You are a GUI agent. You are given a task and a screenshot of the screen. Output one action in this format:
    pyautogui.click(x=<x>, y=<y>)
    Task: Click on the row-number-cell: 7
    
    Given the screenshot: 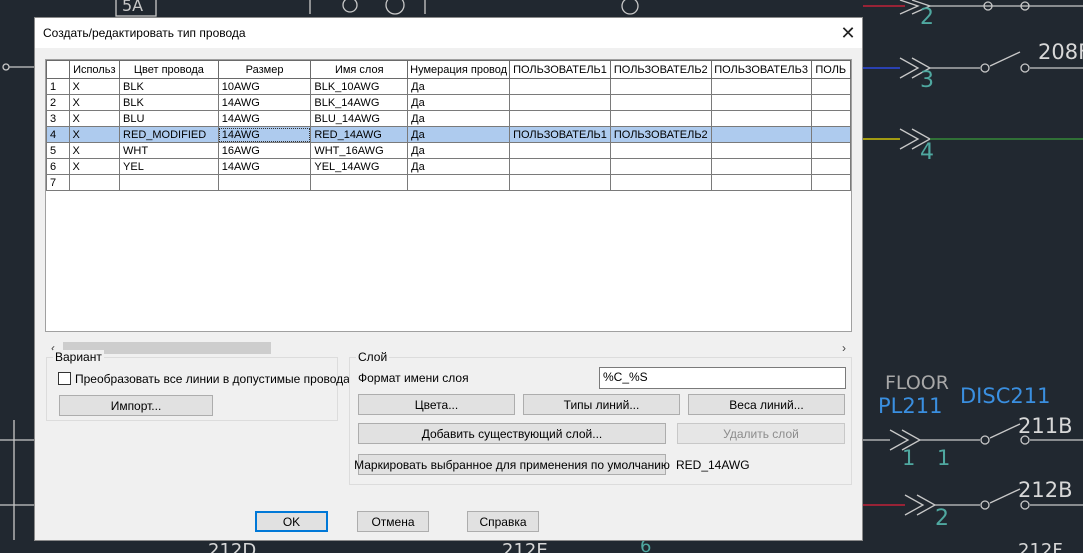 What is the action you would take?
    pyautogui.click(x=58, y=182)
    